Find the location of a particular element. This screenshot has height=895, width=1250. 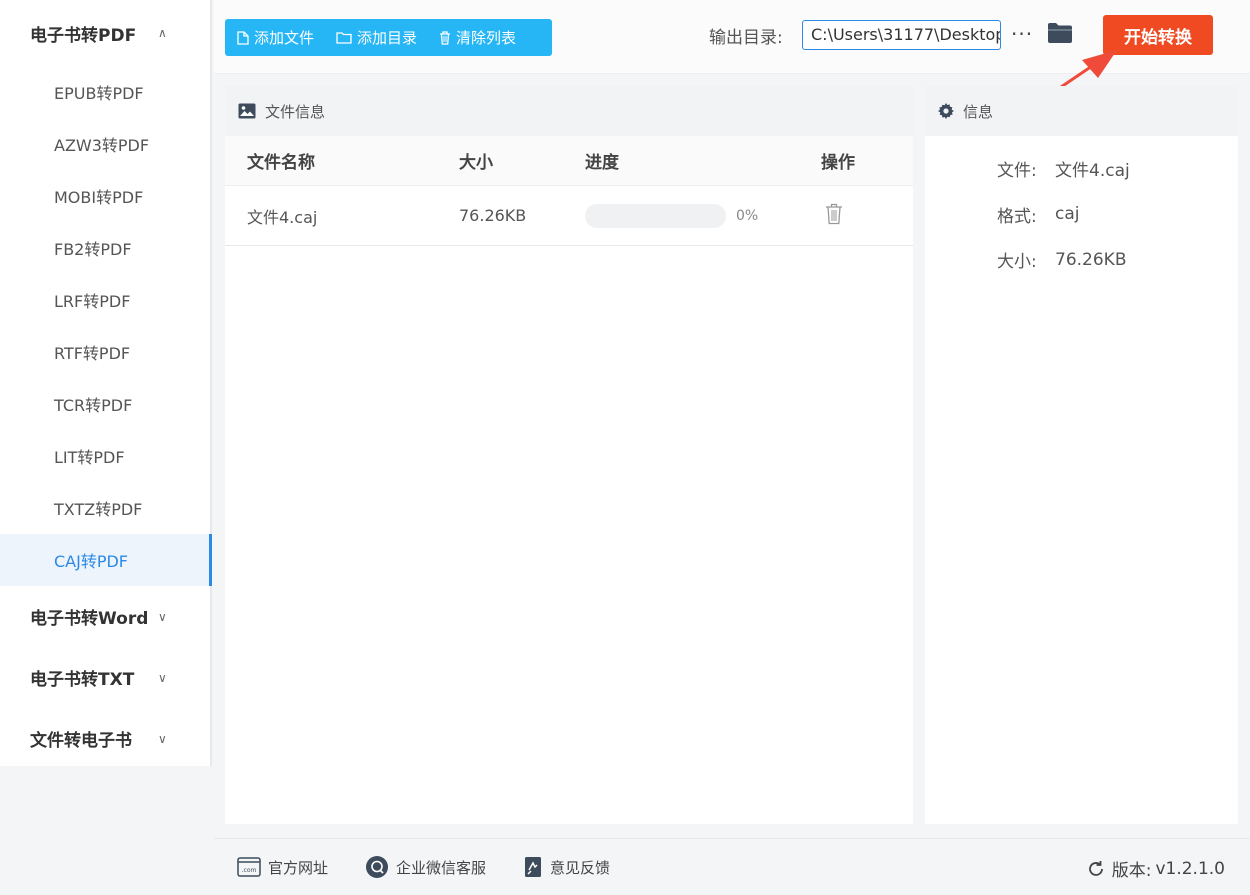

column-name-header: 文件名称 is located at coordinates (281, 163).